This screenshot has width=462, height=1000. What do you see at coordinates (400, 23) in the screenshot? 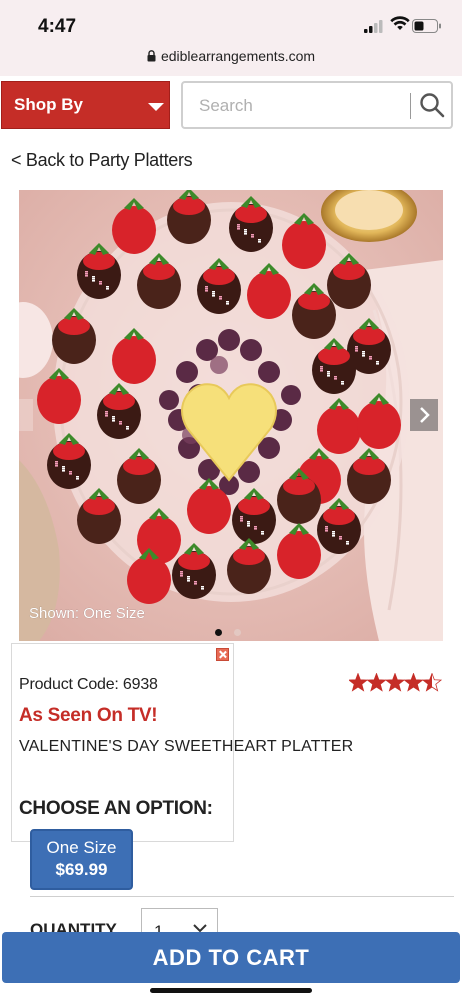
I see `wifi-icon` at bounding box center [400, 23].